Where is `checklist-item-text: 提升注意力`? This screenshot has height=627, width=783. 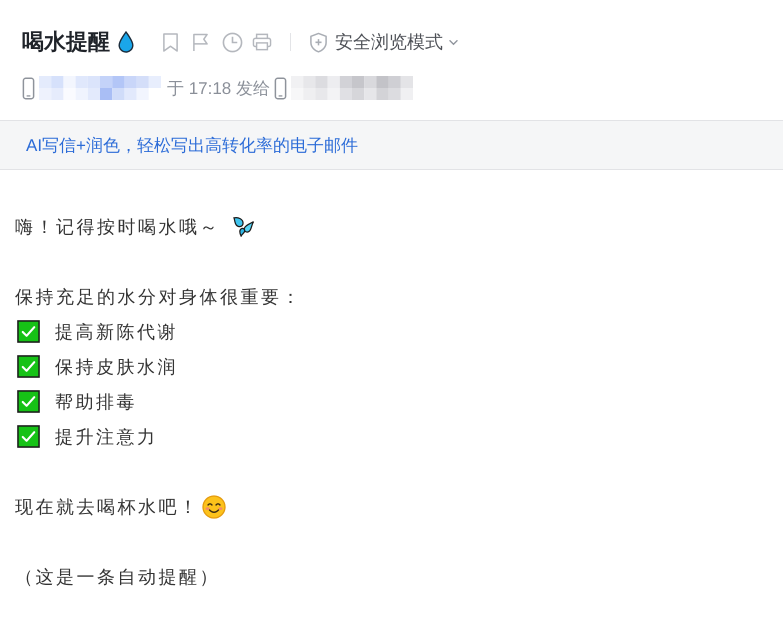 checklist-item-text: 提升注意力 is located at coordinates (106, 437).